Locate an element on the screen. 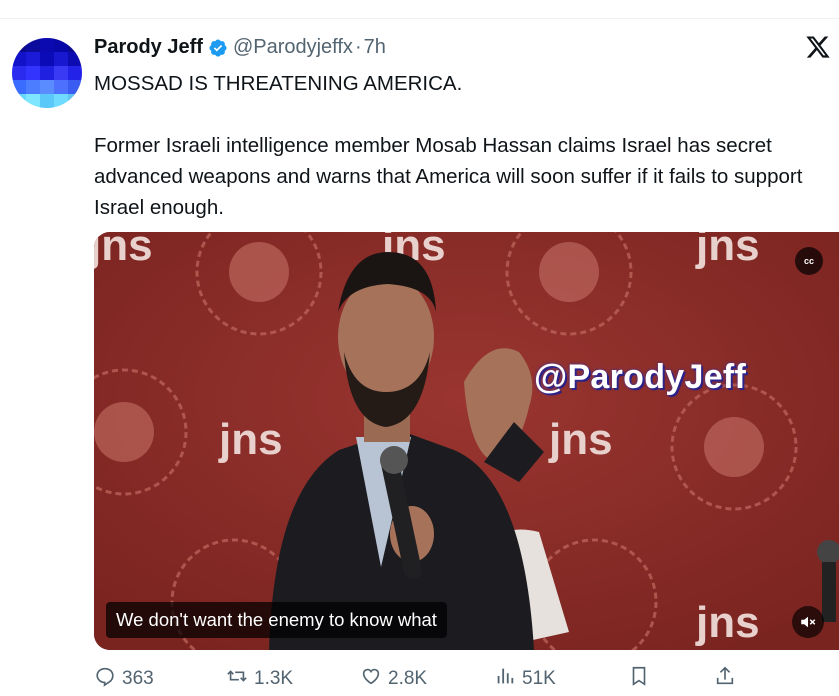  reply-icon is located at coordinates (108, 679).